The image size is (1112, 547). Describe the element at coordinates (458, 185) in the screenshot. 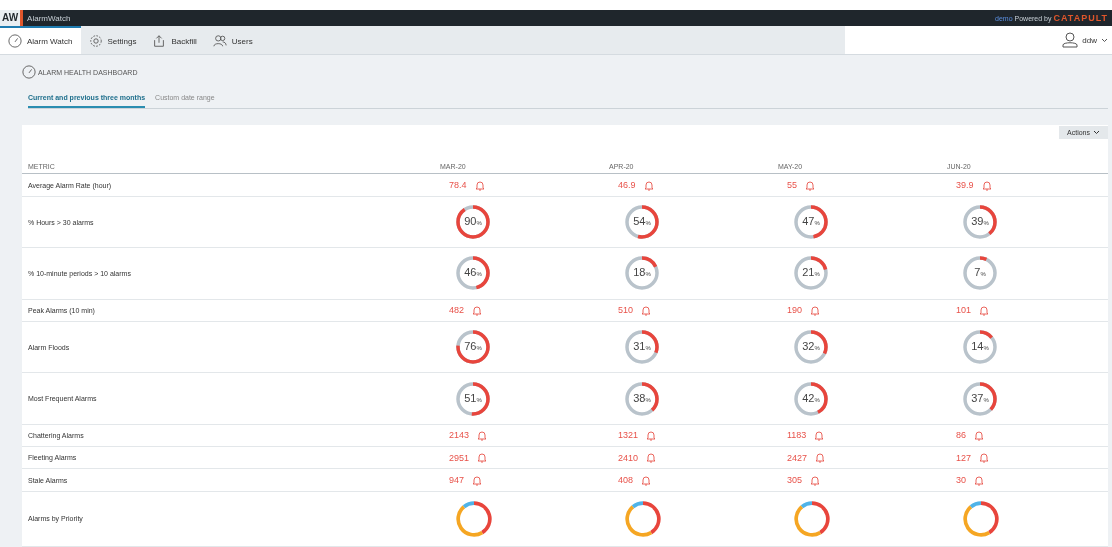

I see `metric-value: 78.4` at that location.